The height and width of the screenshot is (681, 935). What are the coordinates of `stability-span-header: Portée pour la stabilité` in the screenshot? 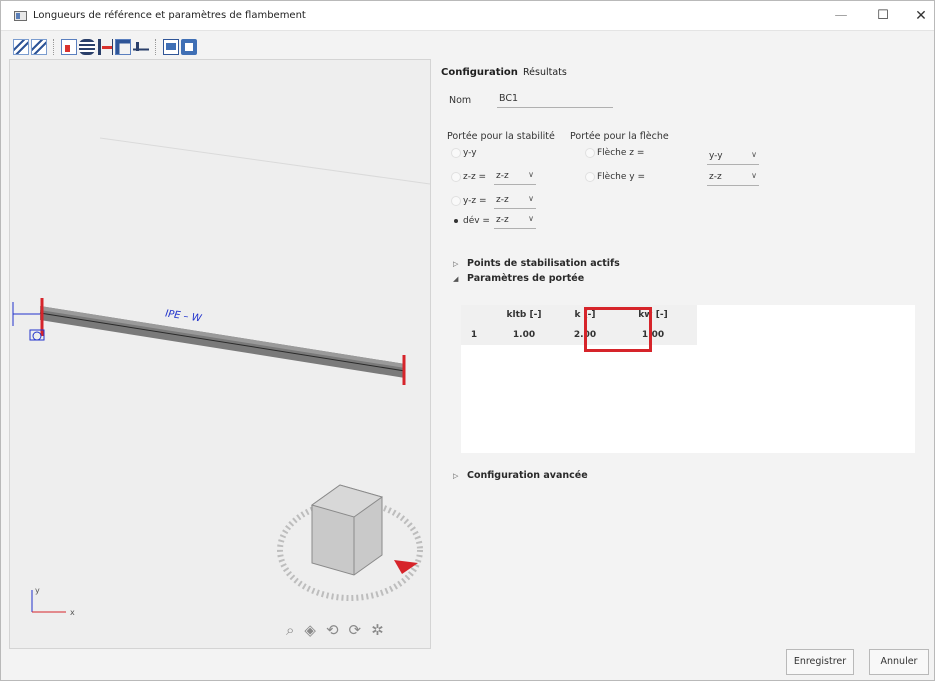 It's located at (501, 136).